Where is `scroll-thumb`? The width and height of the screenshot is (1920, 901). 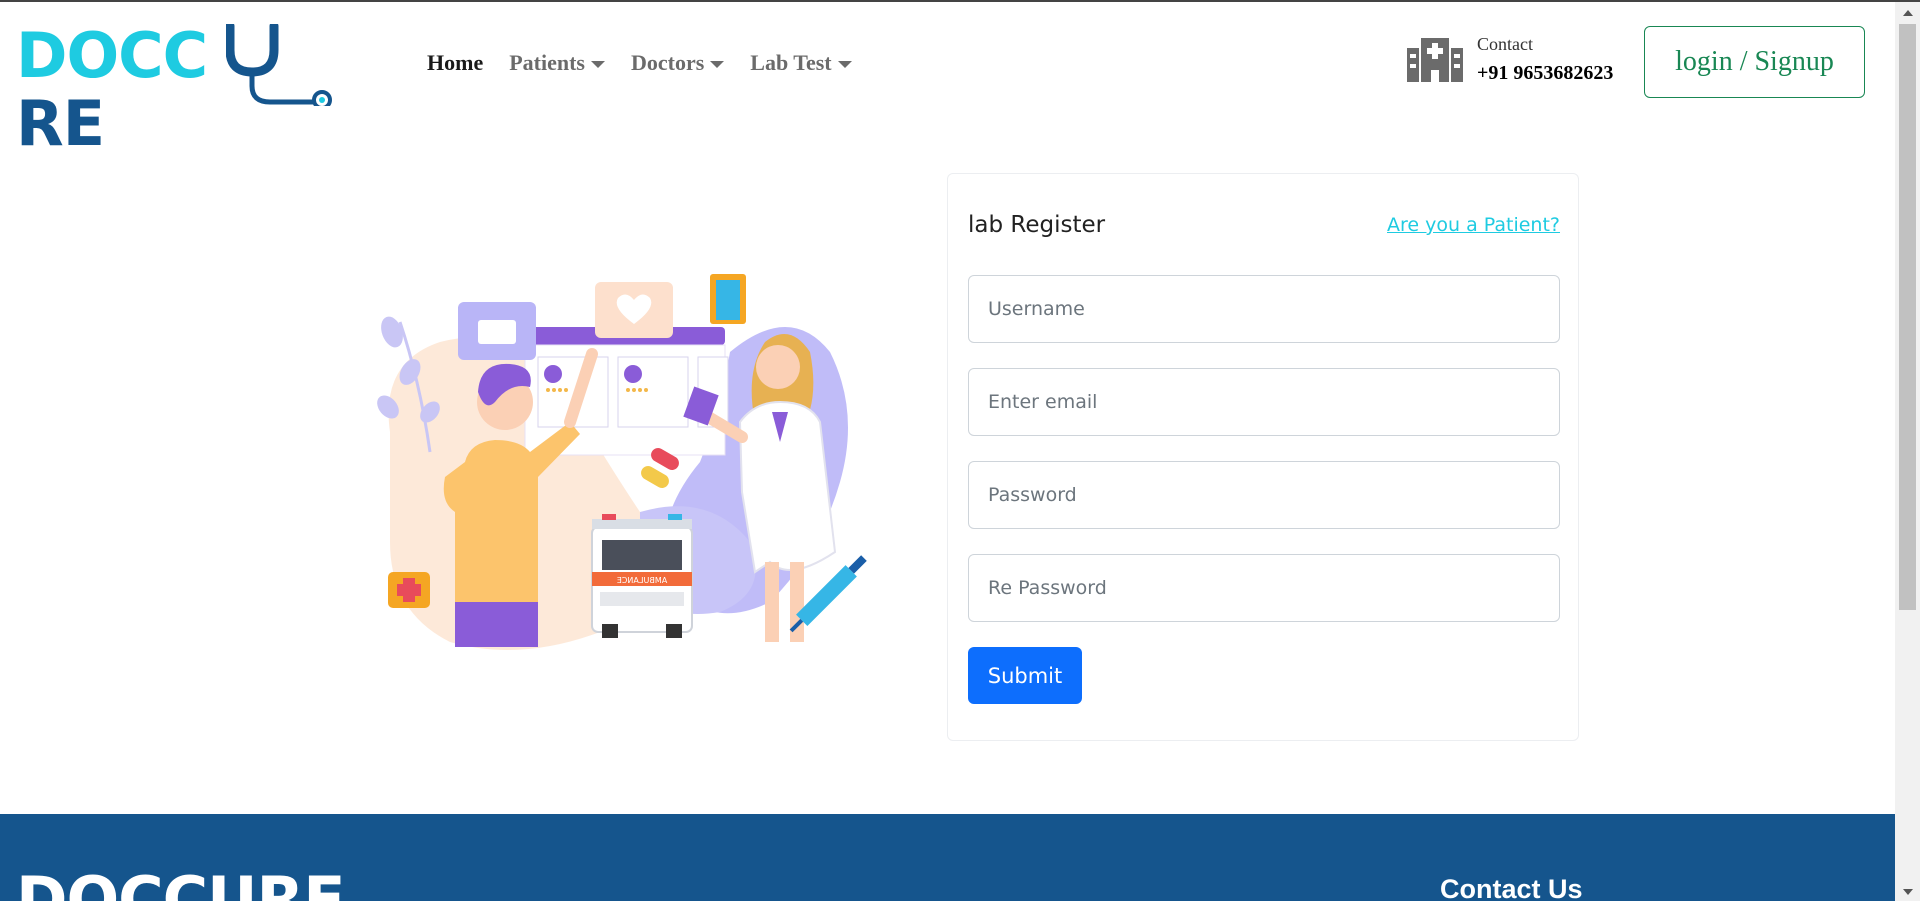
scroll-thumb is located at coordinates (1907, 317).